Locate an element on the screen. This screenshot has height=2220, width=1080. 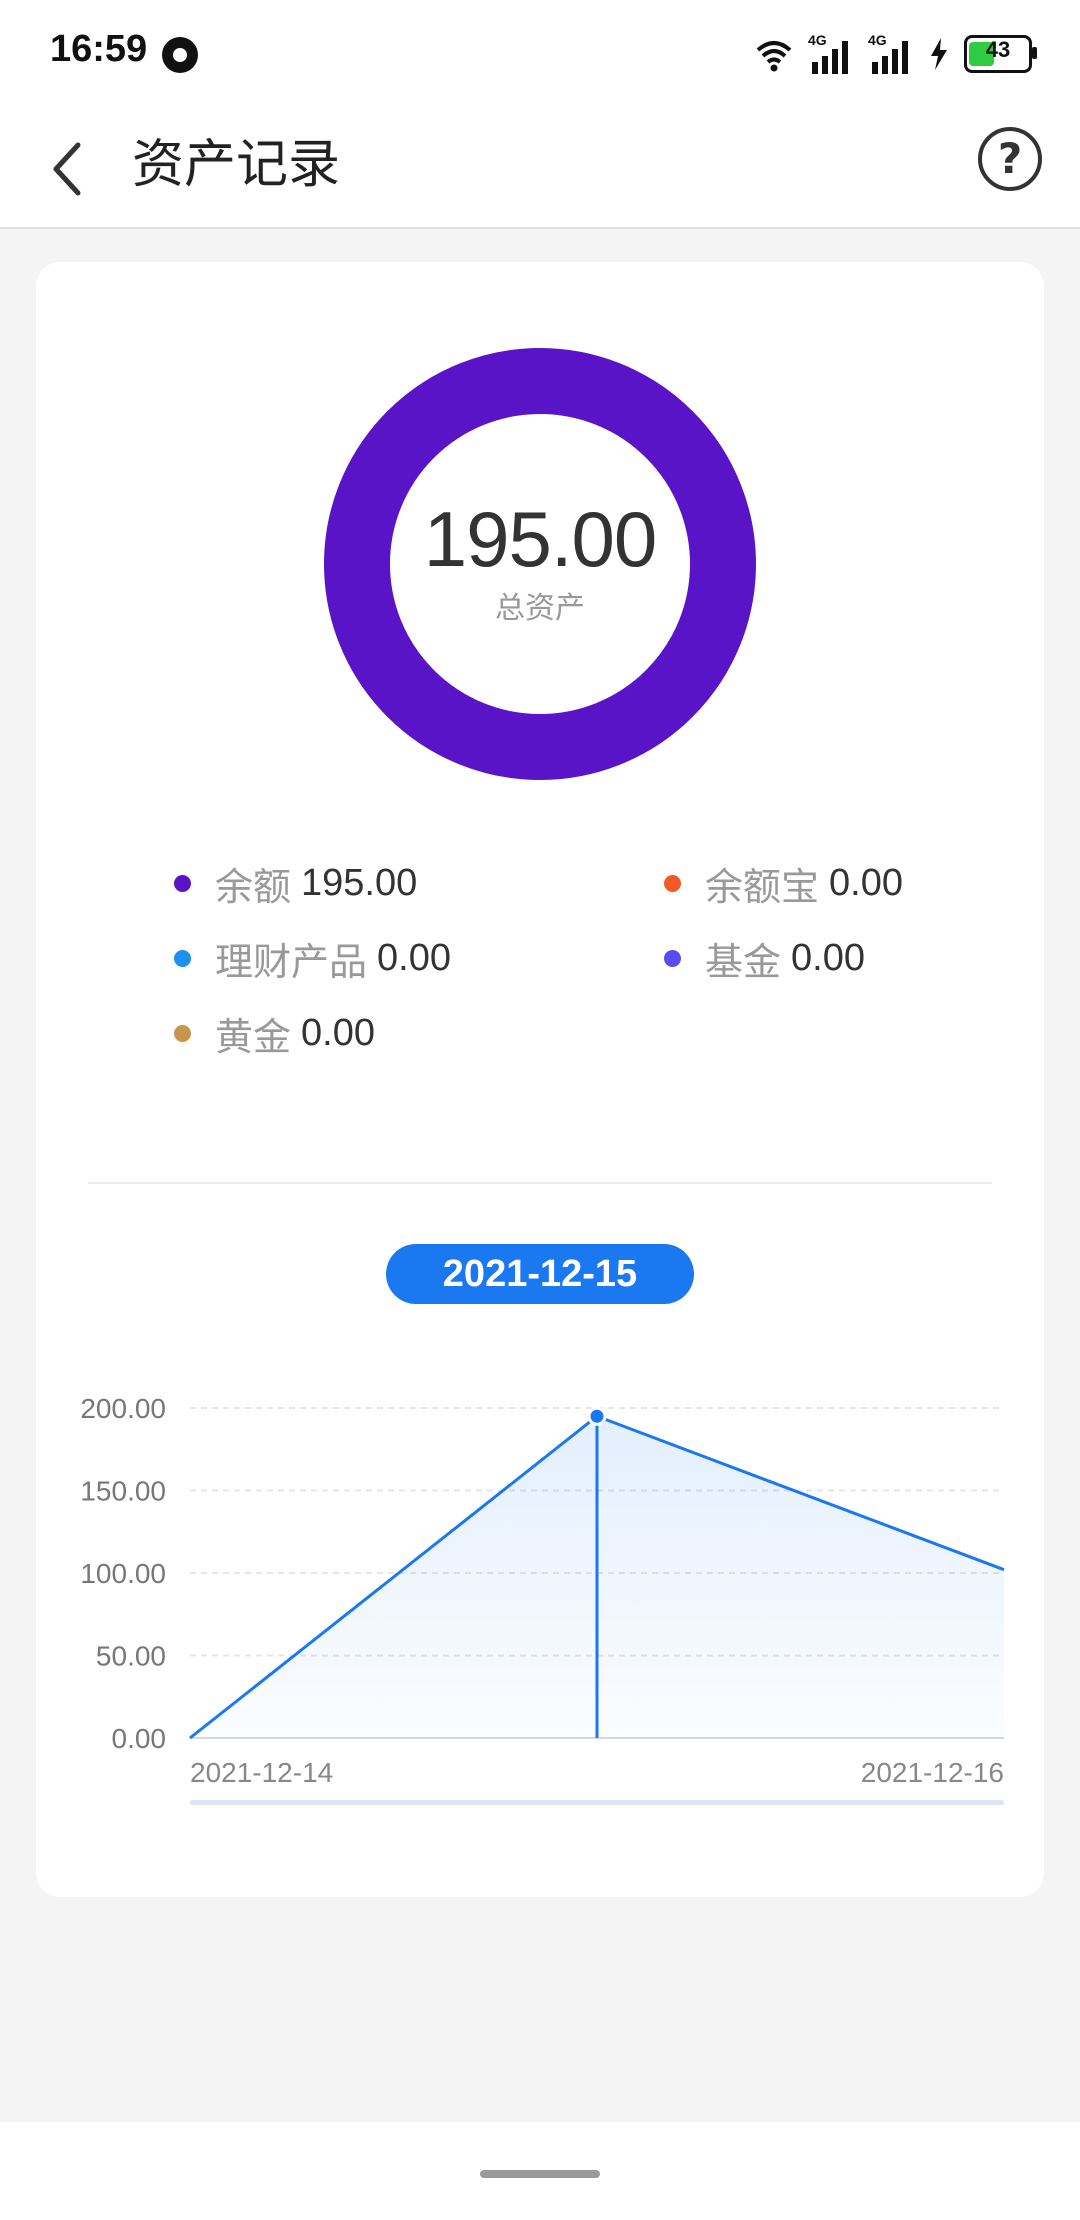
total-asset-value: 195.00 is located at coordinates (540, 539).